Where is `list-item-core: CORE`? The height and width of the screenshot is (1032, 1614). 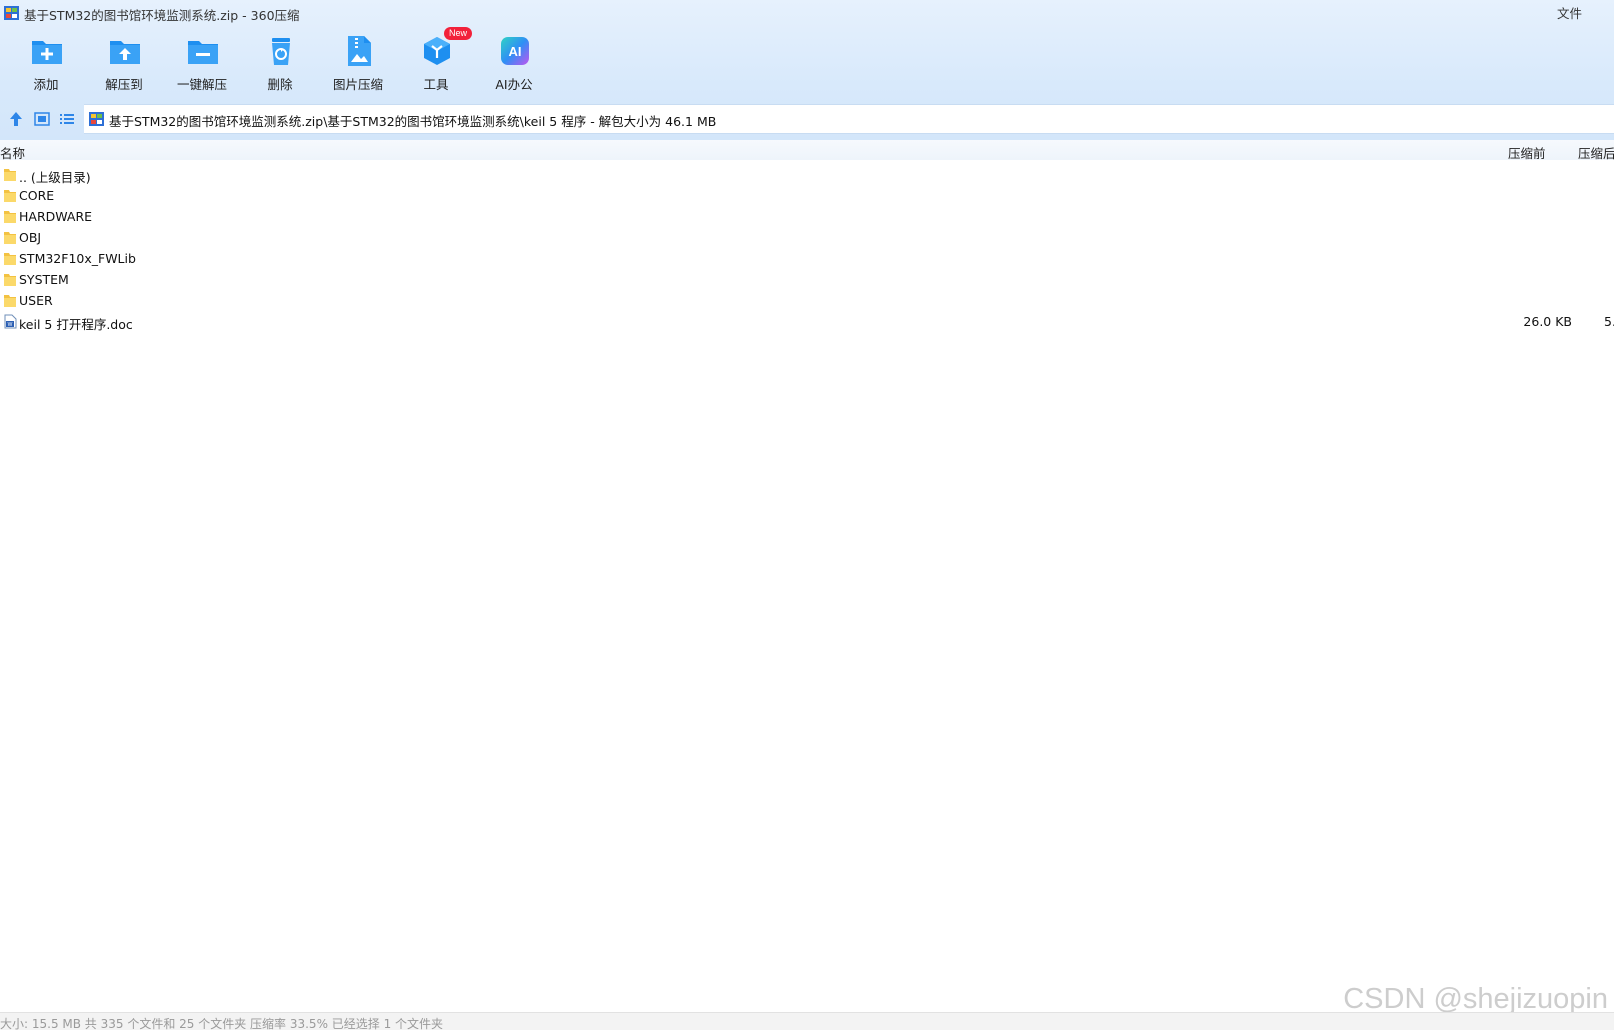 list-item-core: CORE is located at coordinates (807, 195).